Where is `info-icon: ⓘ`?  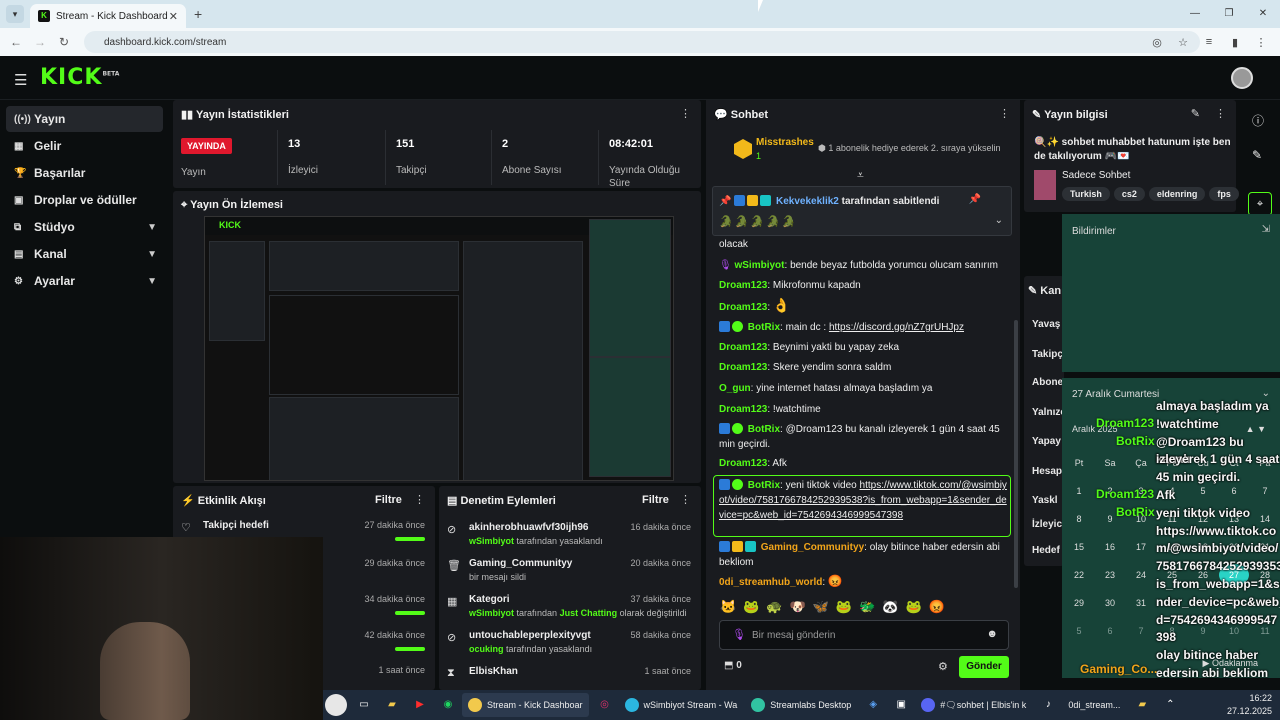
info-icon: ⓘ is located at coordinates (1258, 120).